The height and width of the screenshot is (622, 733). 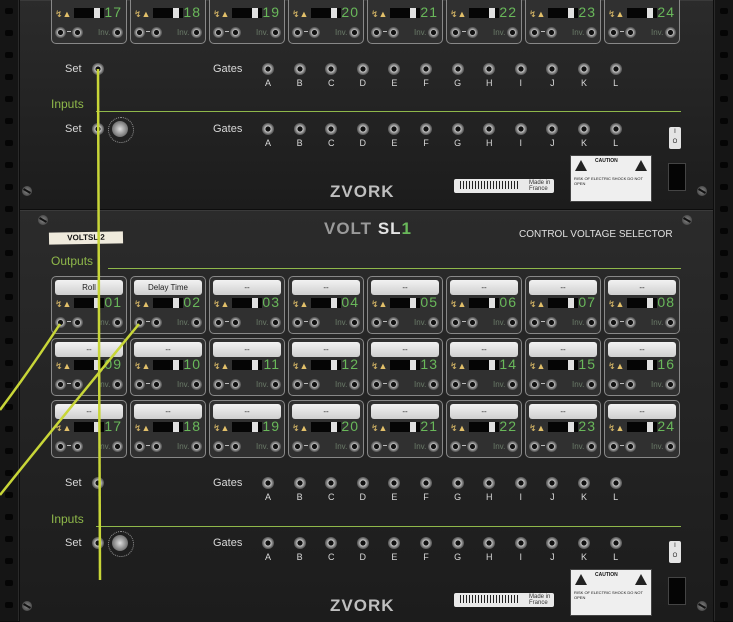 What do you see at coordinates (121, 130) in the screenshot?
I see `upper-set-knob` at bounding box center [121, 130].